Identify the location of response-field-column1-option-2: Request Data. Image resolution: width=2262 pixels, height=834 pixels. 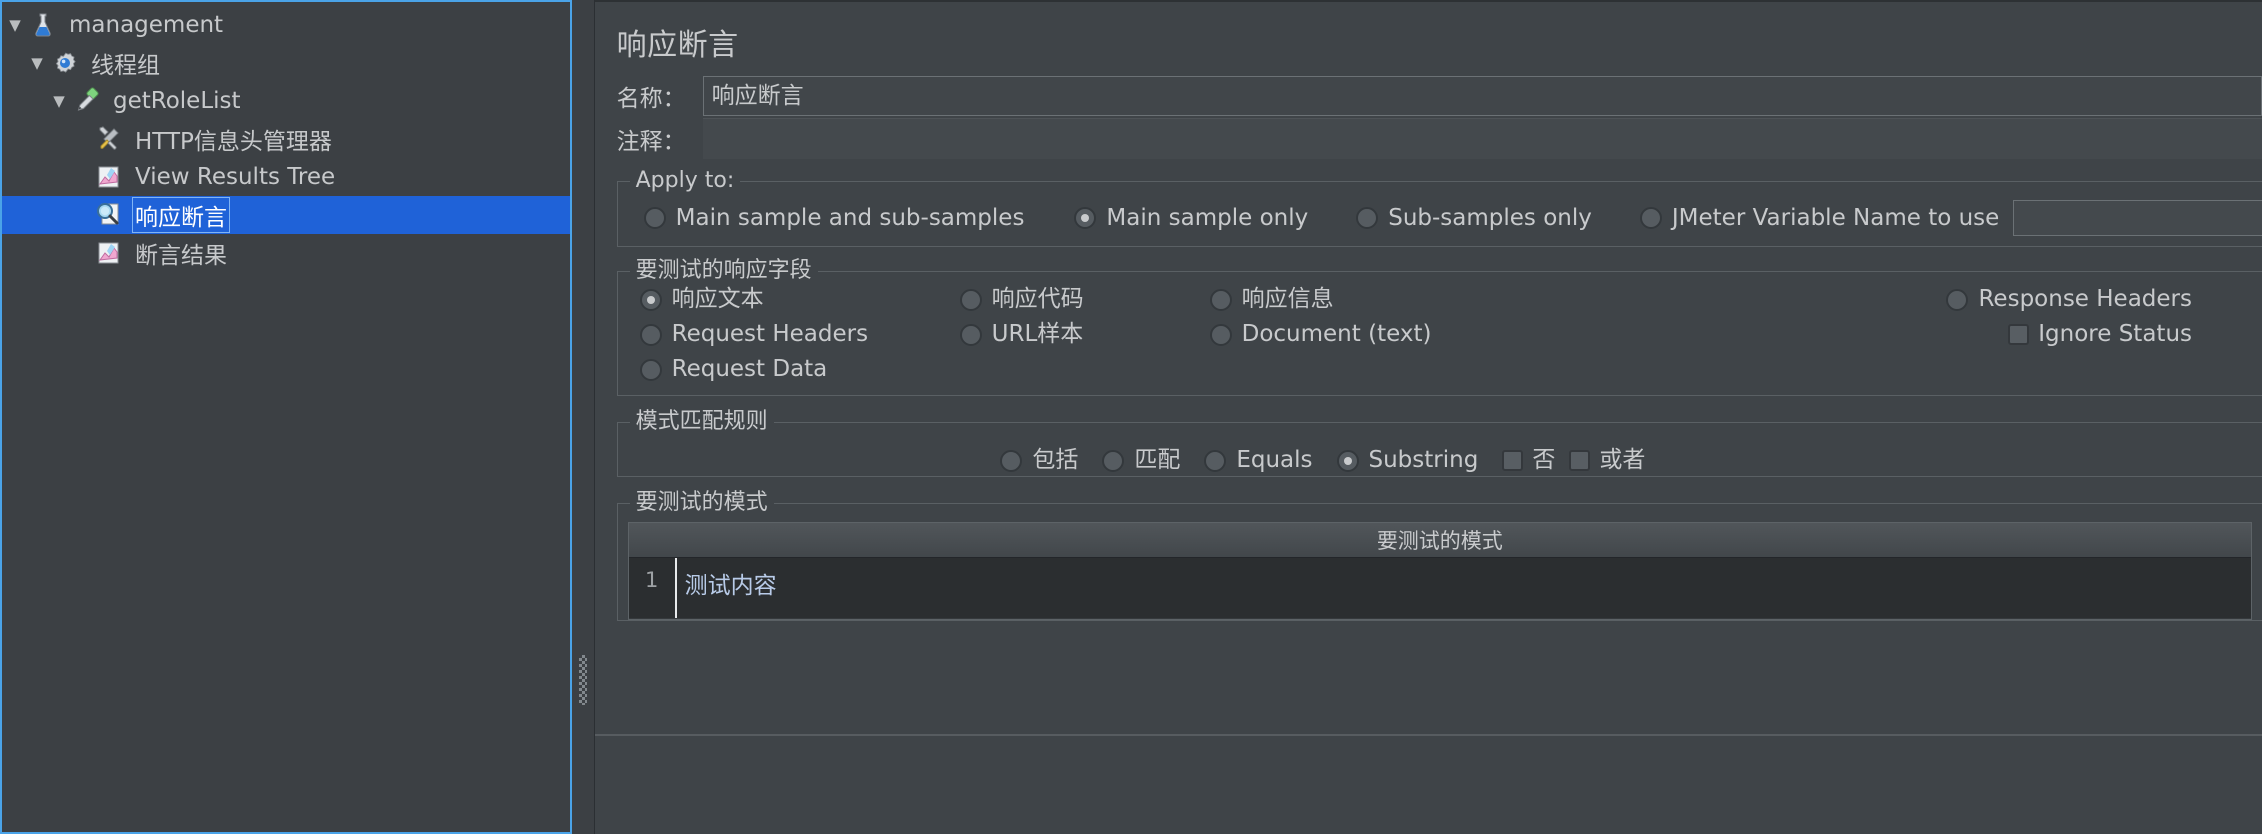
(799, 369).